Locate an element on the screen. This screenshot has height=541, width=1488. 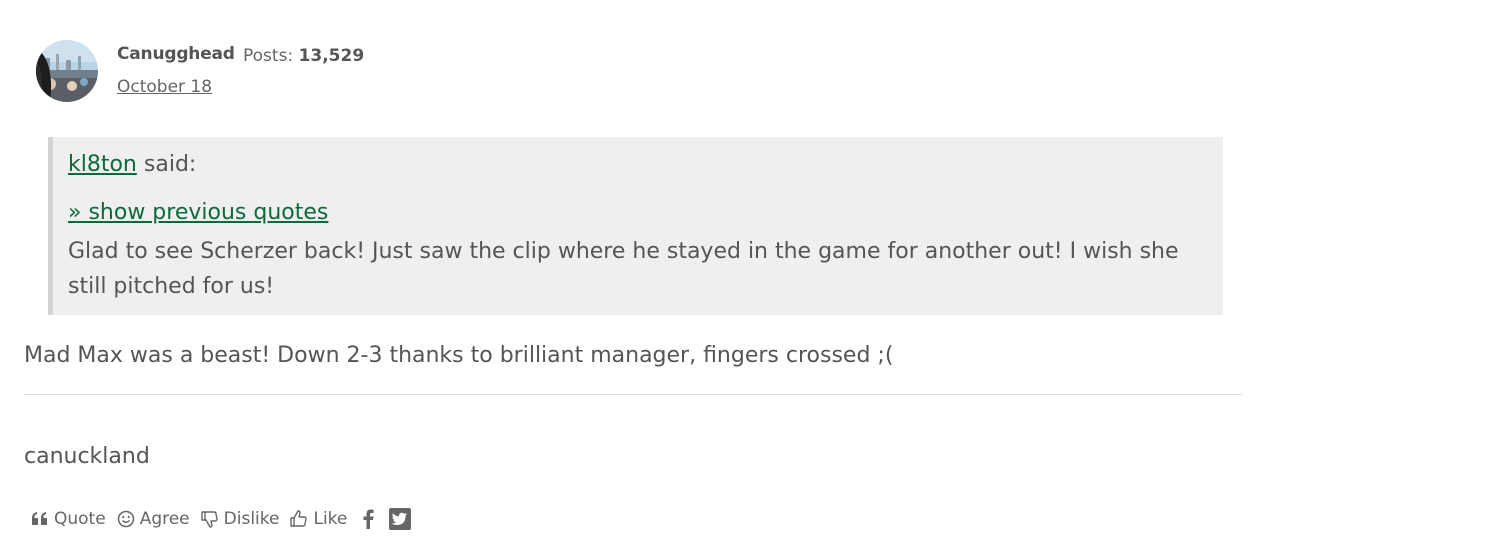
smiley-icon is located at coordinates (126, 519).